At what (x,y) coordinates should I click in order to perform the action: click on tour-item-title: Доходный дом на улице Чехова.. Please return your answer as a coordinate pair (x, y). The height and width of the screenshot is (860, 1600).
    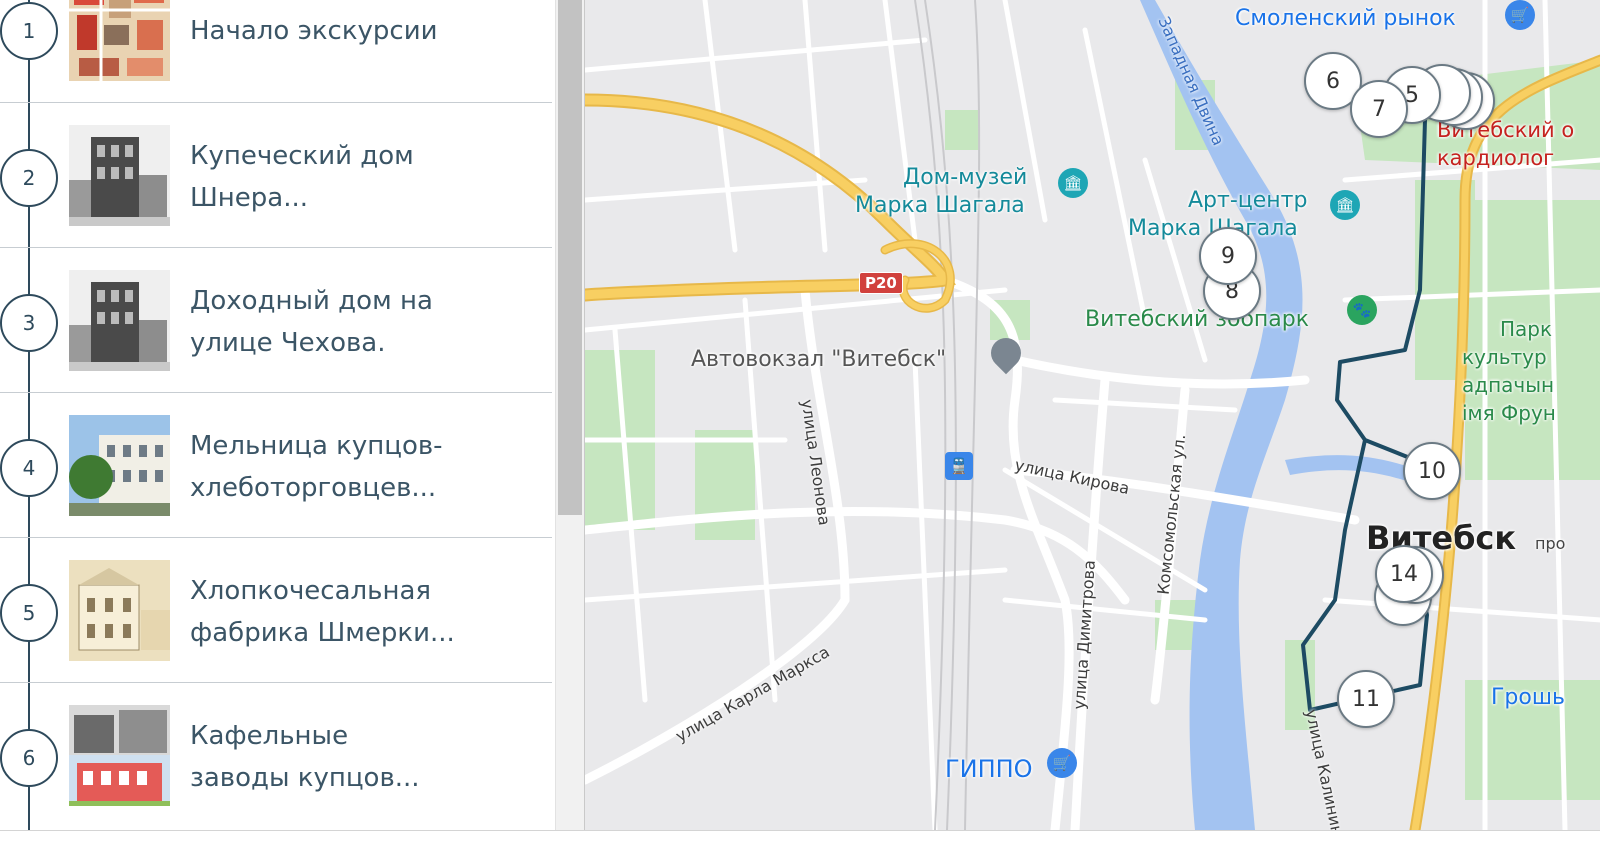
    Looking at the image, I should click on (311, 322).